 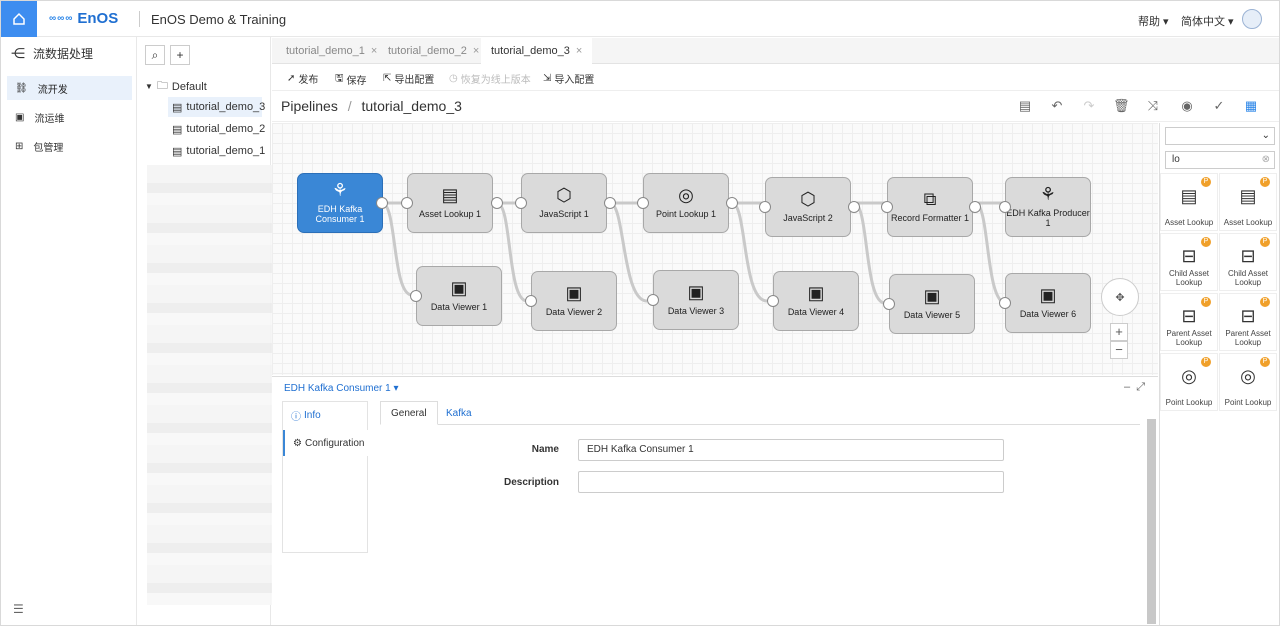 What do you see at coordinates (459, 296) in the screenshot?
I see `pipeline-node: ▣ Data Viewer 1` at bounding box center [459, 296].